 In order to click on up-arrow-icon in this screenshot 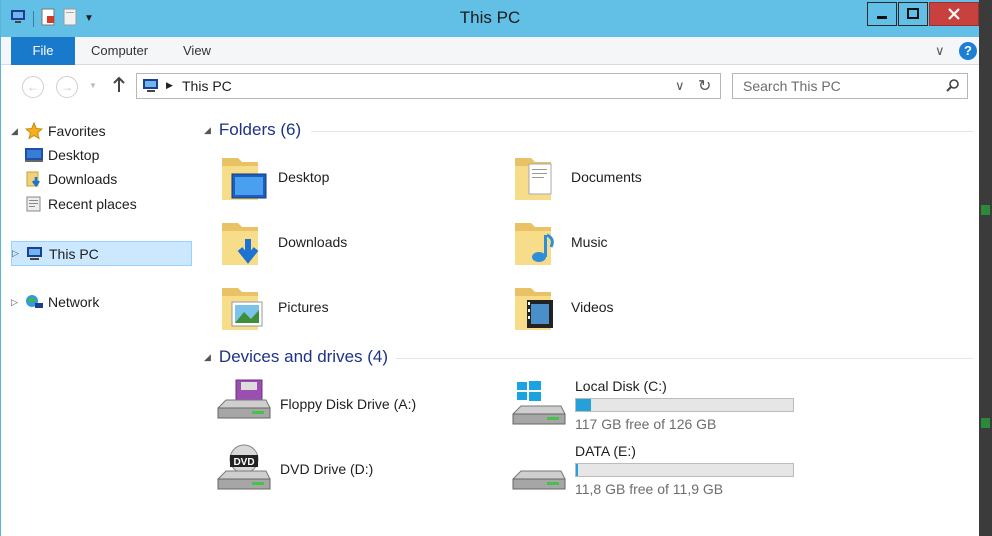, I will do `click(119, 86)`.